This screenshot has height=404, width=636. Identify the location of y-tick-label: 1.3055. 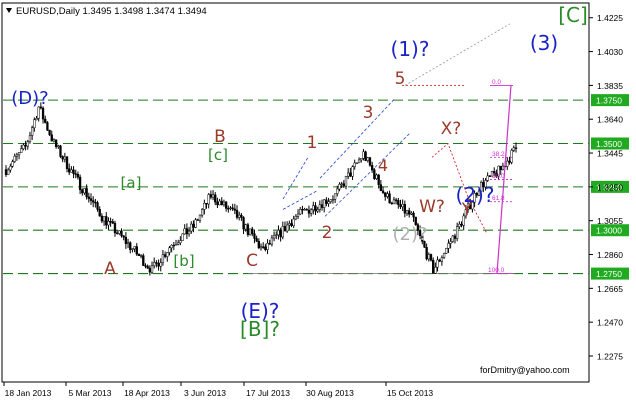
(610, 221).